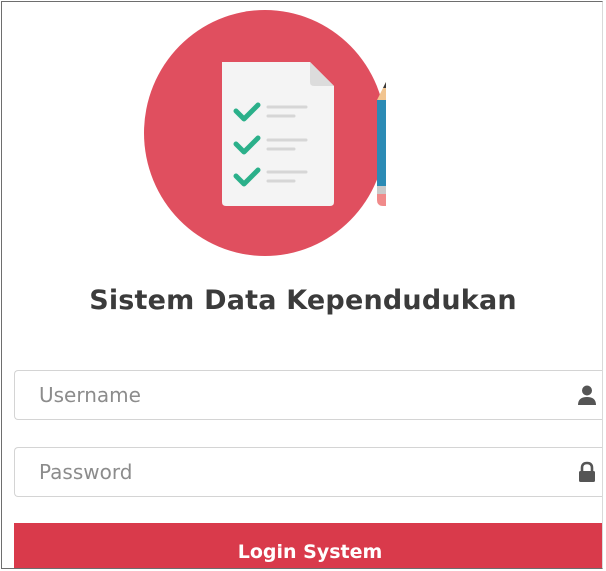 This screenshot has height=571, width=606. What do you see at coordinates (308, 545) in the screenshot?
I see `login-button: Login System` at bounding box center [308, 545].